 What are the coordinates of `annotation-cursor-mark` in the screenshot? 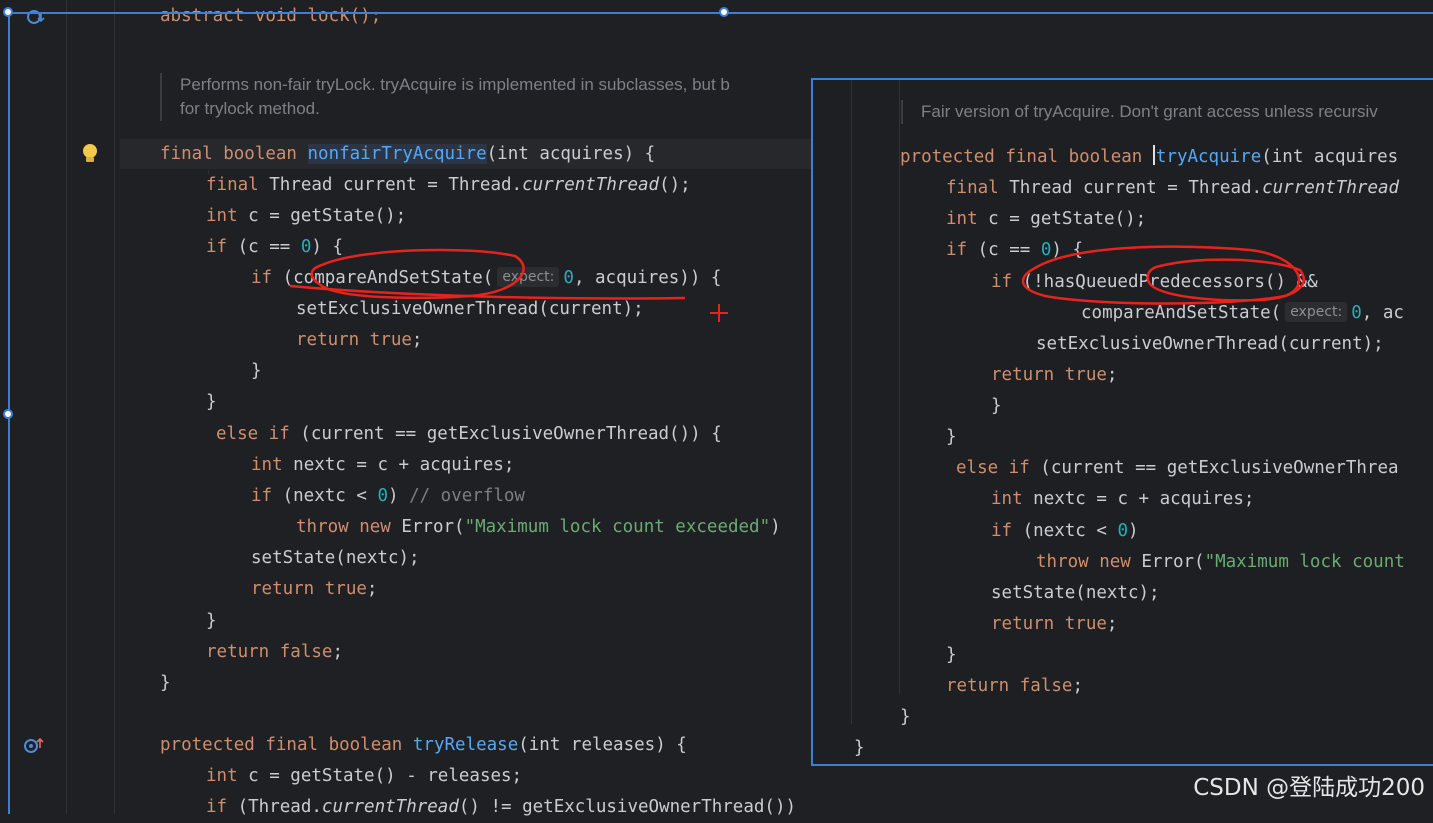 It's located at (719, 313).